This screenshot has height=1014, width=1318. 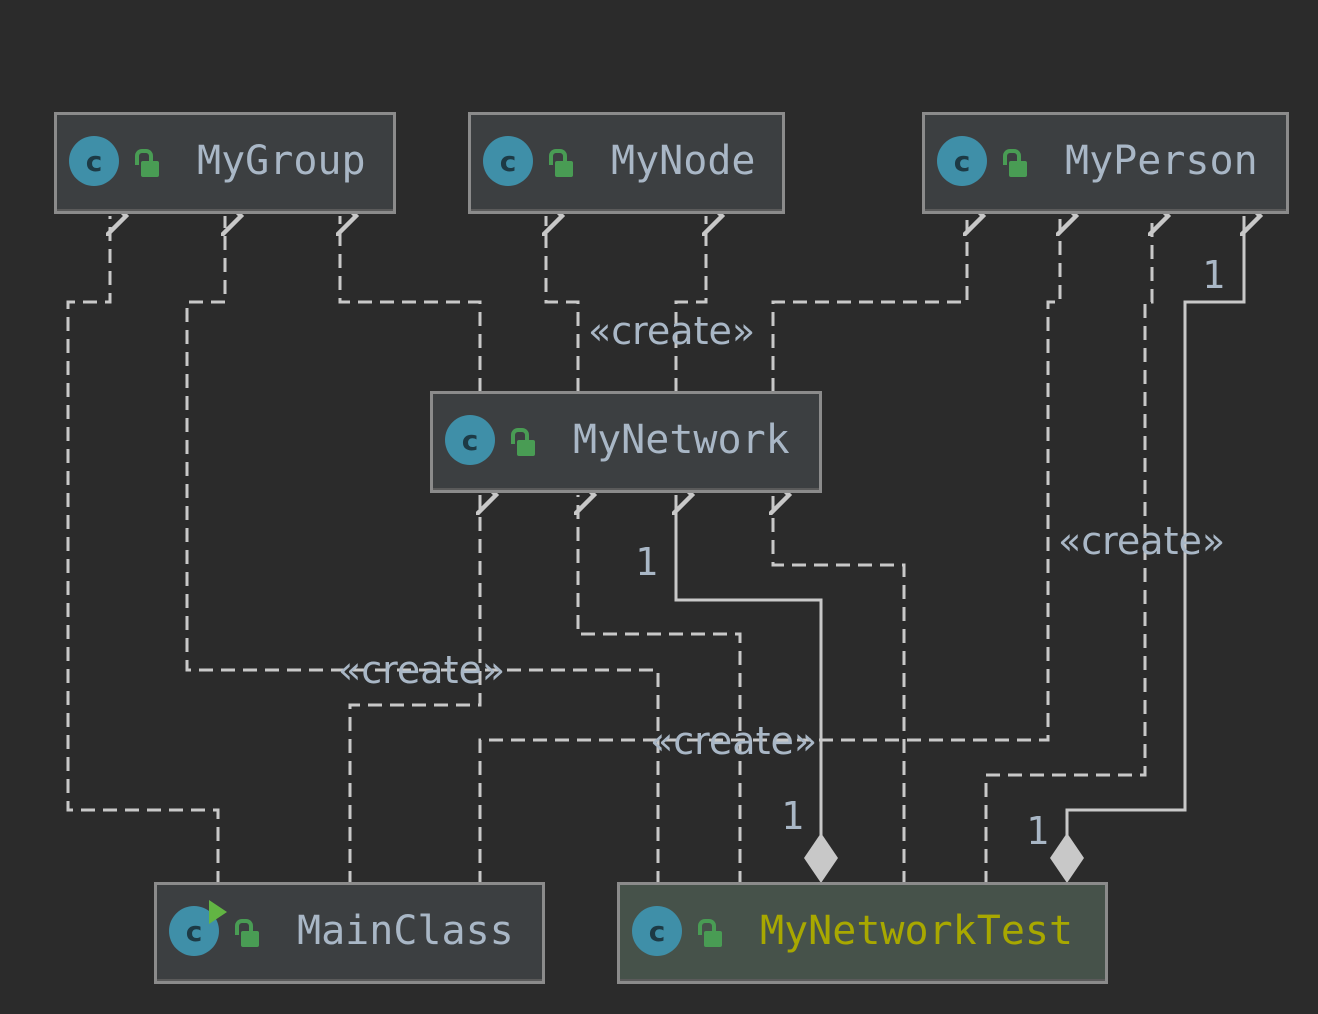 What do you see at coordinates (405, 931) in the screenshot?
I see `class-name: MainClass` at bounding box center [405, 931].